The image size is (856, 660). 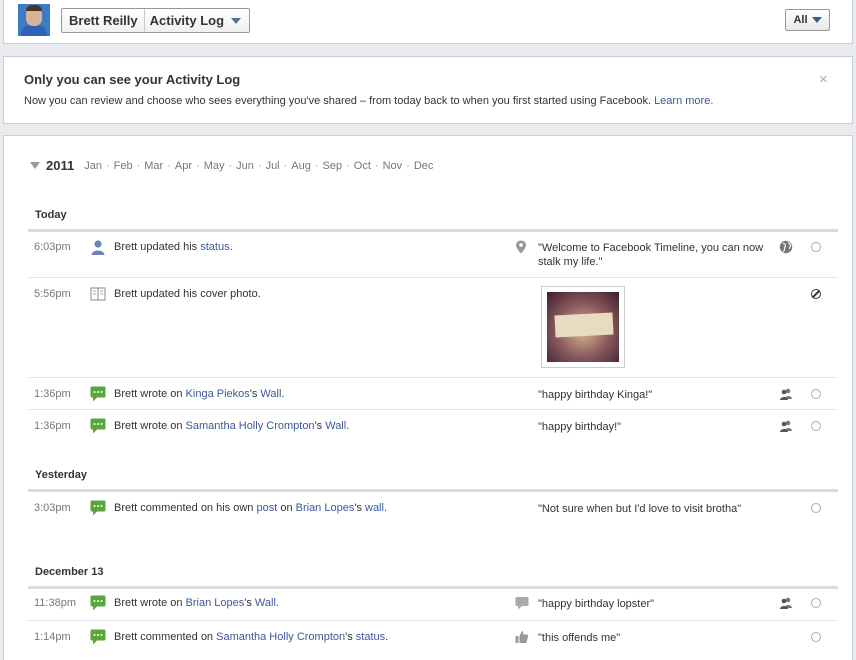 I want to click on month-link-feb: Feb, so click(x=123, y=166).